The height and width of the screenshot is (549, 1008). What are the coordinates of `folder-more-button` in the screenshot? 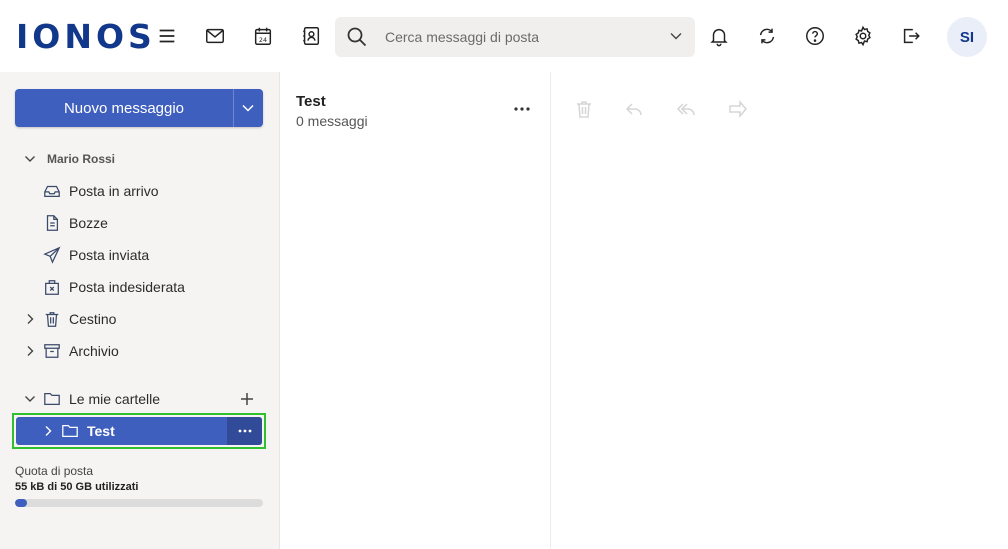 It's located at (244, 431).